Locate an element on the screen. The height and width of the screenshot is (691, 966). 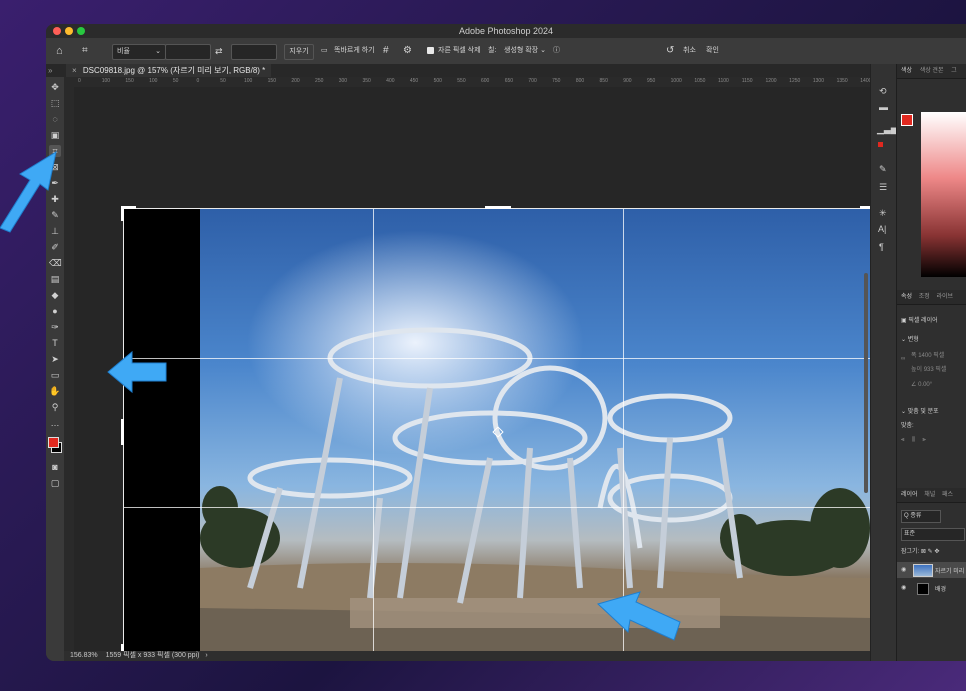
arrow-to-generate-button is located at coordinates (639, 616).